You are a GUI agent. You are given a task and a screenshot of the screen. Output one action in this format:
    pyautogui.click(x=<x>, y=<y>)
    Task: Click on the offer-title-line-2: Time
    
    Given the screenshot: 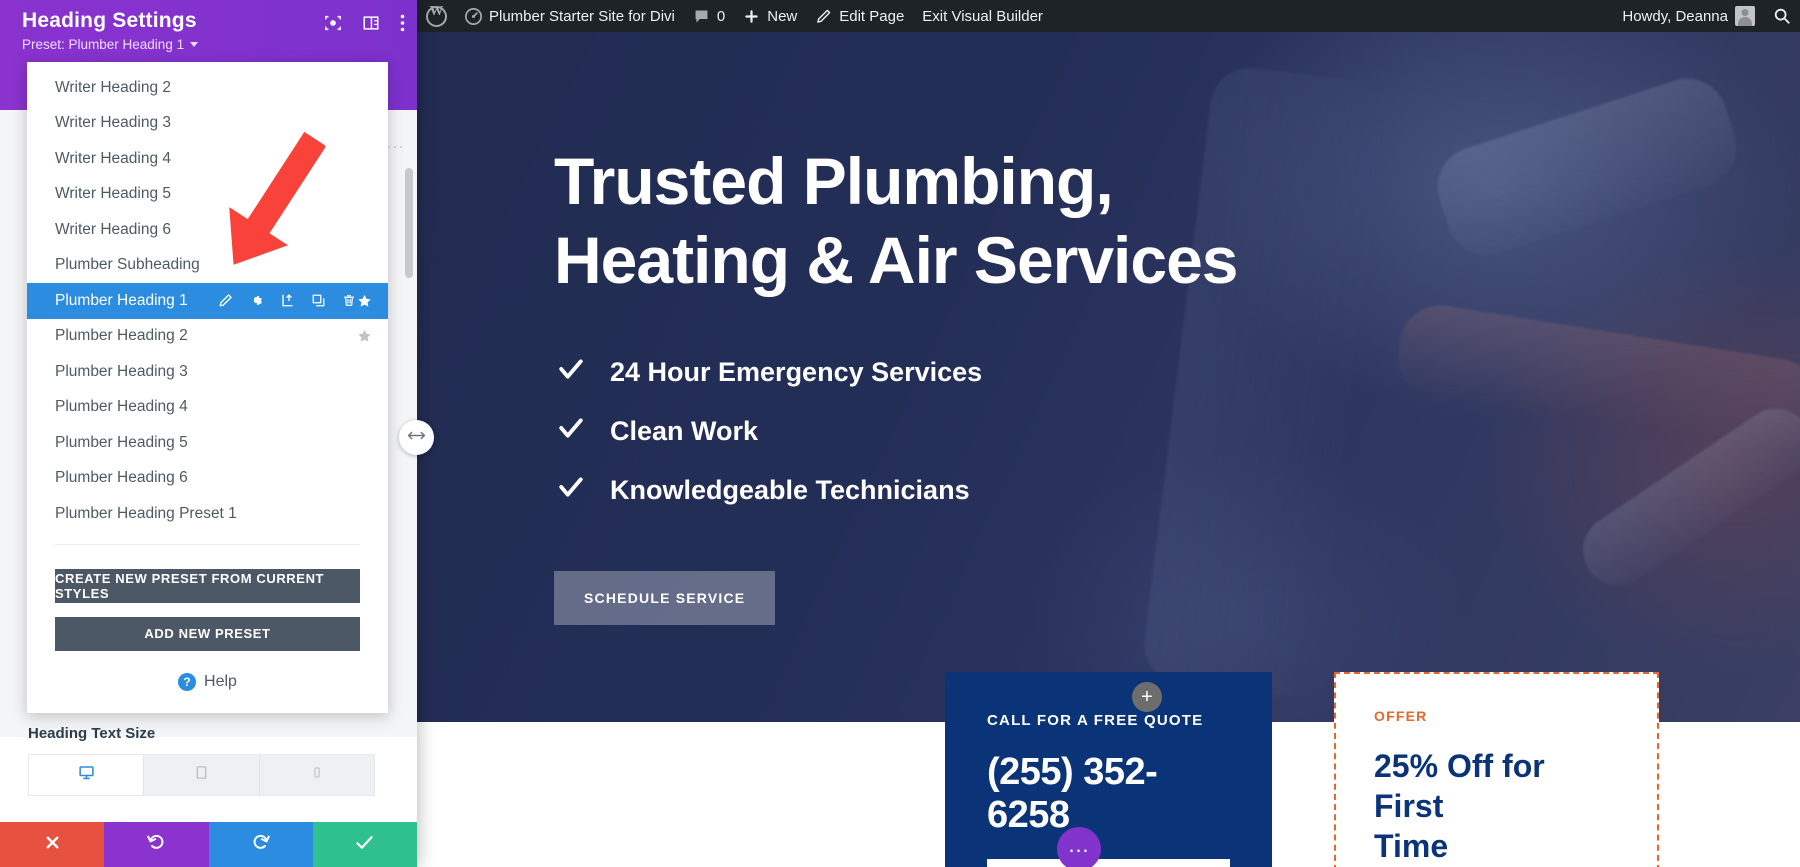 What is the action you would take?
    pyautogui.click(x=1411, y=846)
    